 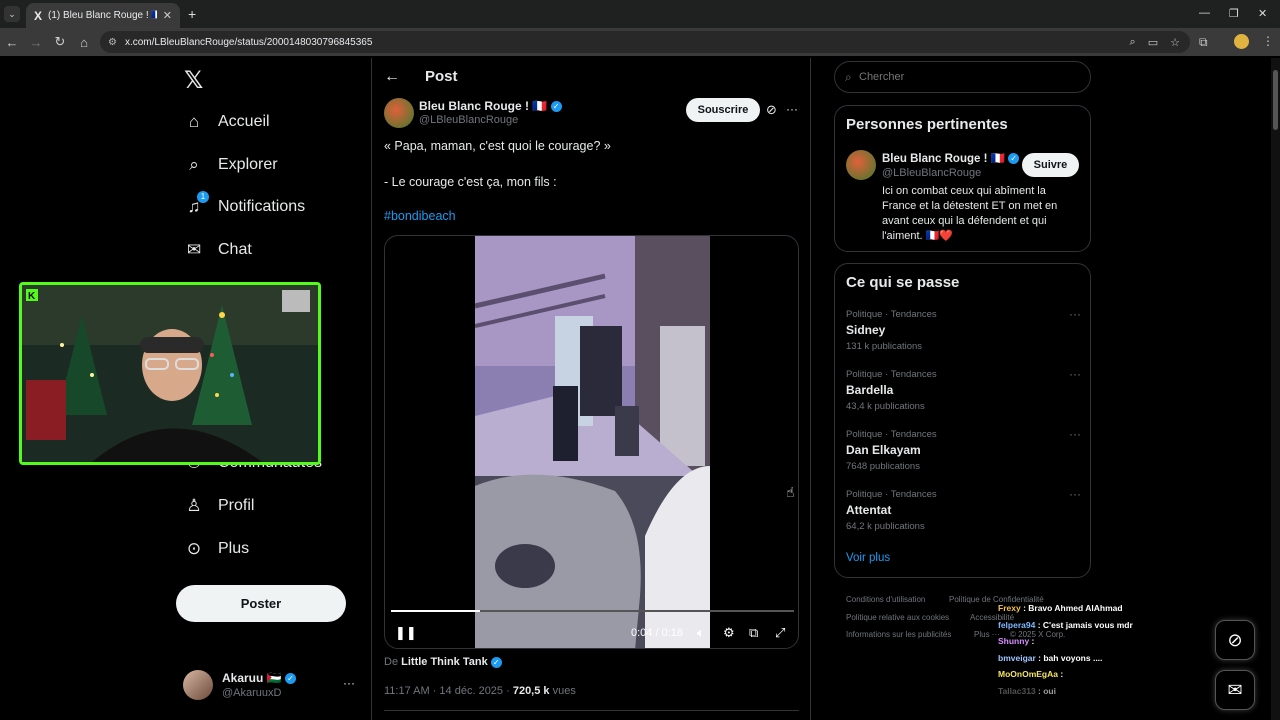 I want to click on source-name: Little Think Tank, so click(x=444, y=662).